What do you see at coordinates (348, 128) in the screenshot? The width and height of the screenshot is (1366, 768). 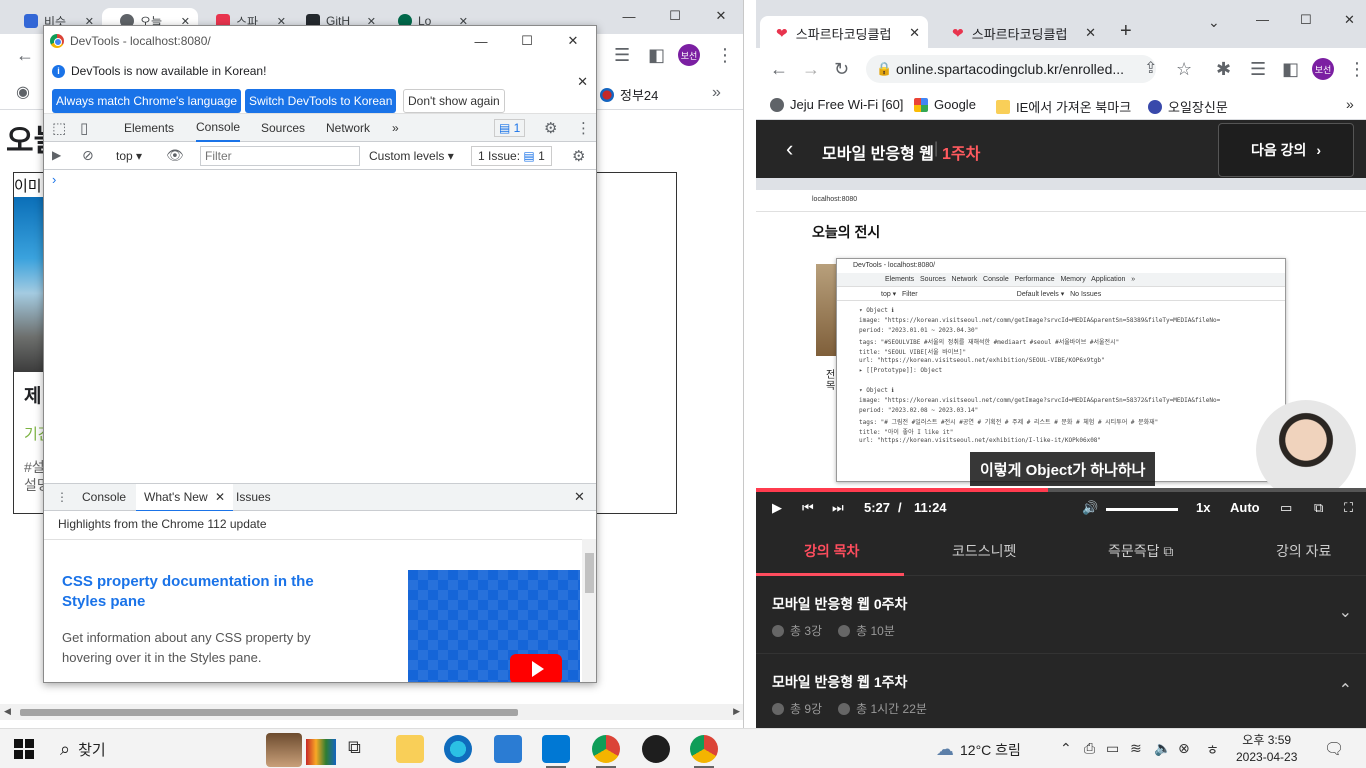 I see `tab-network: Network` at bounding box center [348, 128].